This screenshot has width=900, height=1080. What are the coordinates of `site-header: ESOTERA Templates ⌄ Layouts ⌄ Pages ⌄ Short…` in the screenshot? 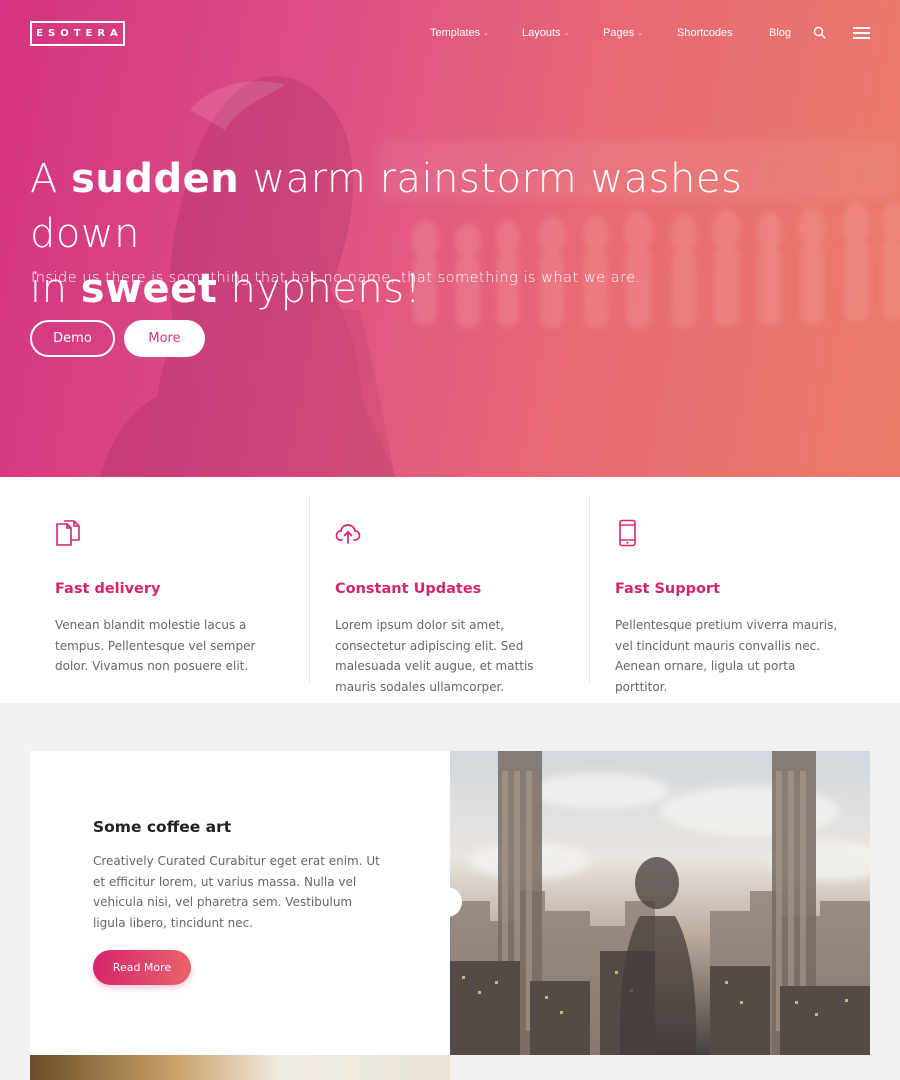 It's located at (450, 33).